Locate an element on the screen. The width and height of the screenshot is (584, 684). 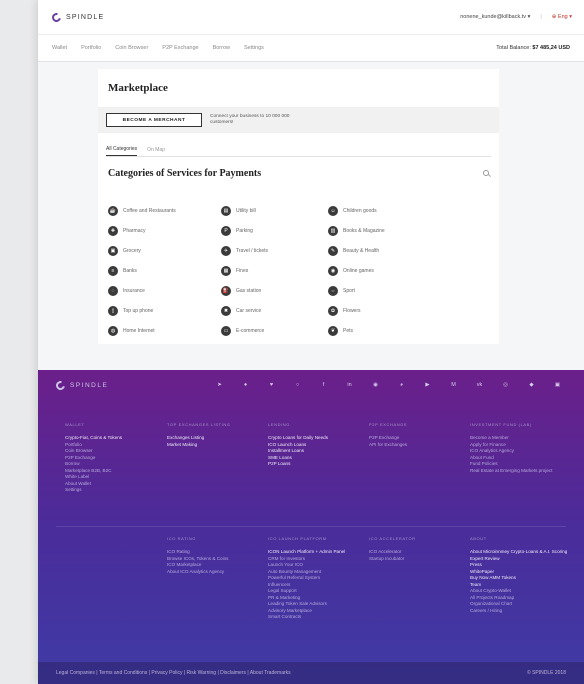
balance-value: $7 485,24 USD is located at coordinates (551, 48).